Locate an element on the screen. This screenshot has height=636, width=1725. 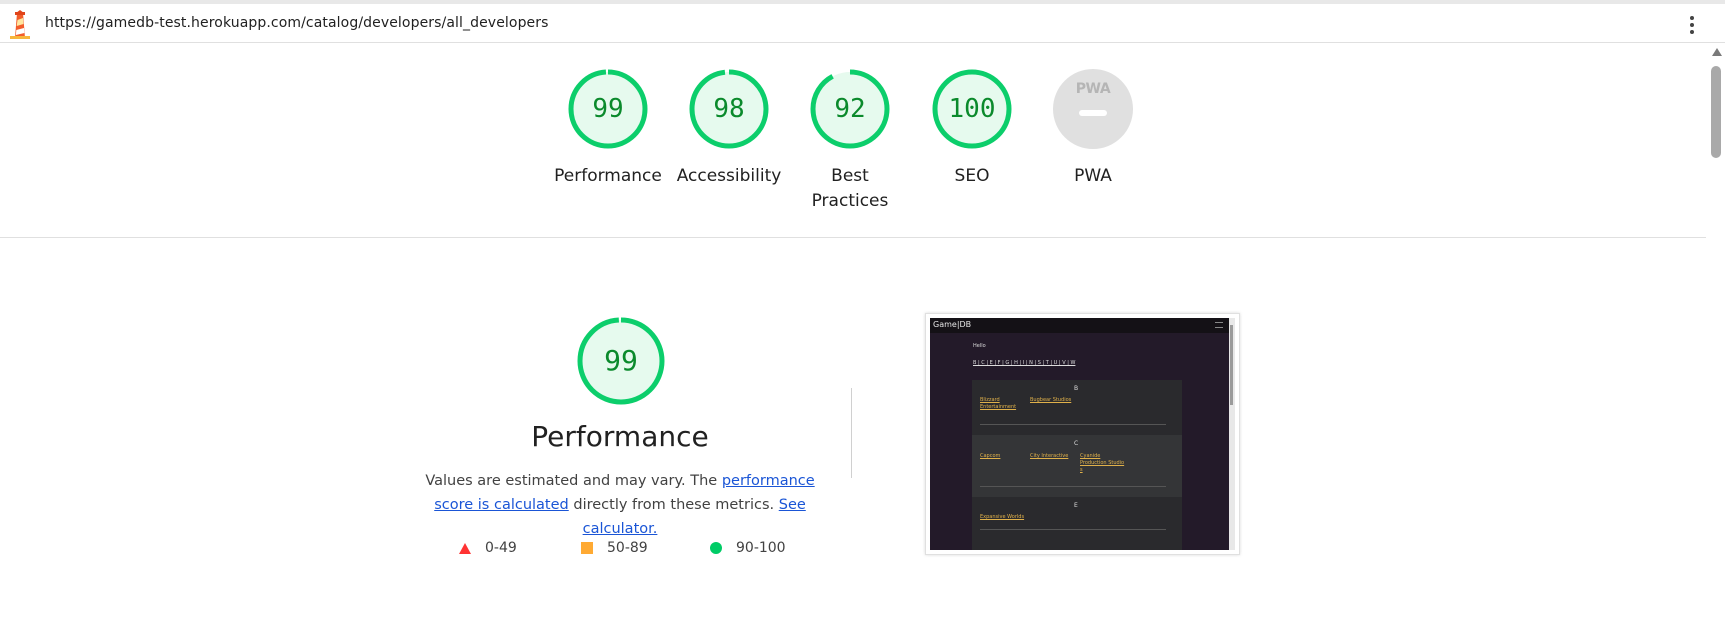
gauge-score: 100 is located at coordinates (972, 109).